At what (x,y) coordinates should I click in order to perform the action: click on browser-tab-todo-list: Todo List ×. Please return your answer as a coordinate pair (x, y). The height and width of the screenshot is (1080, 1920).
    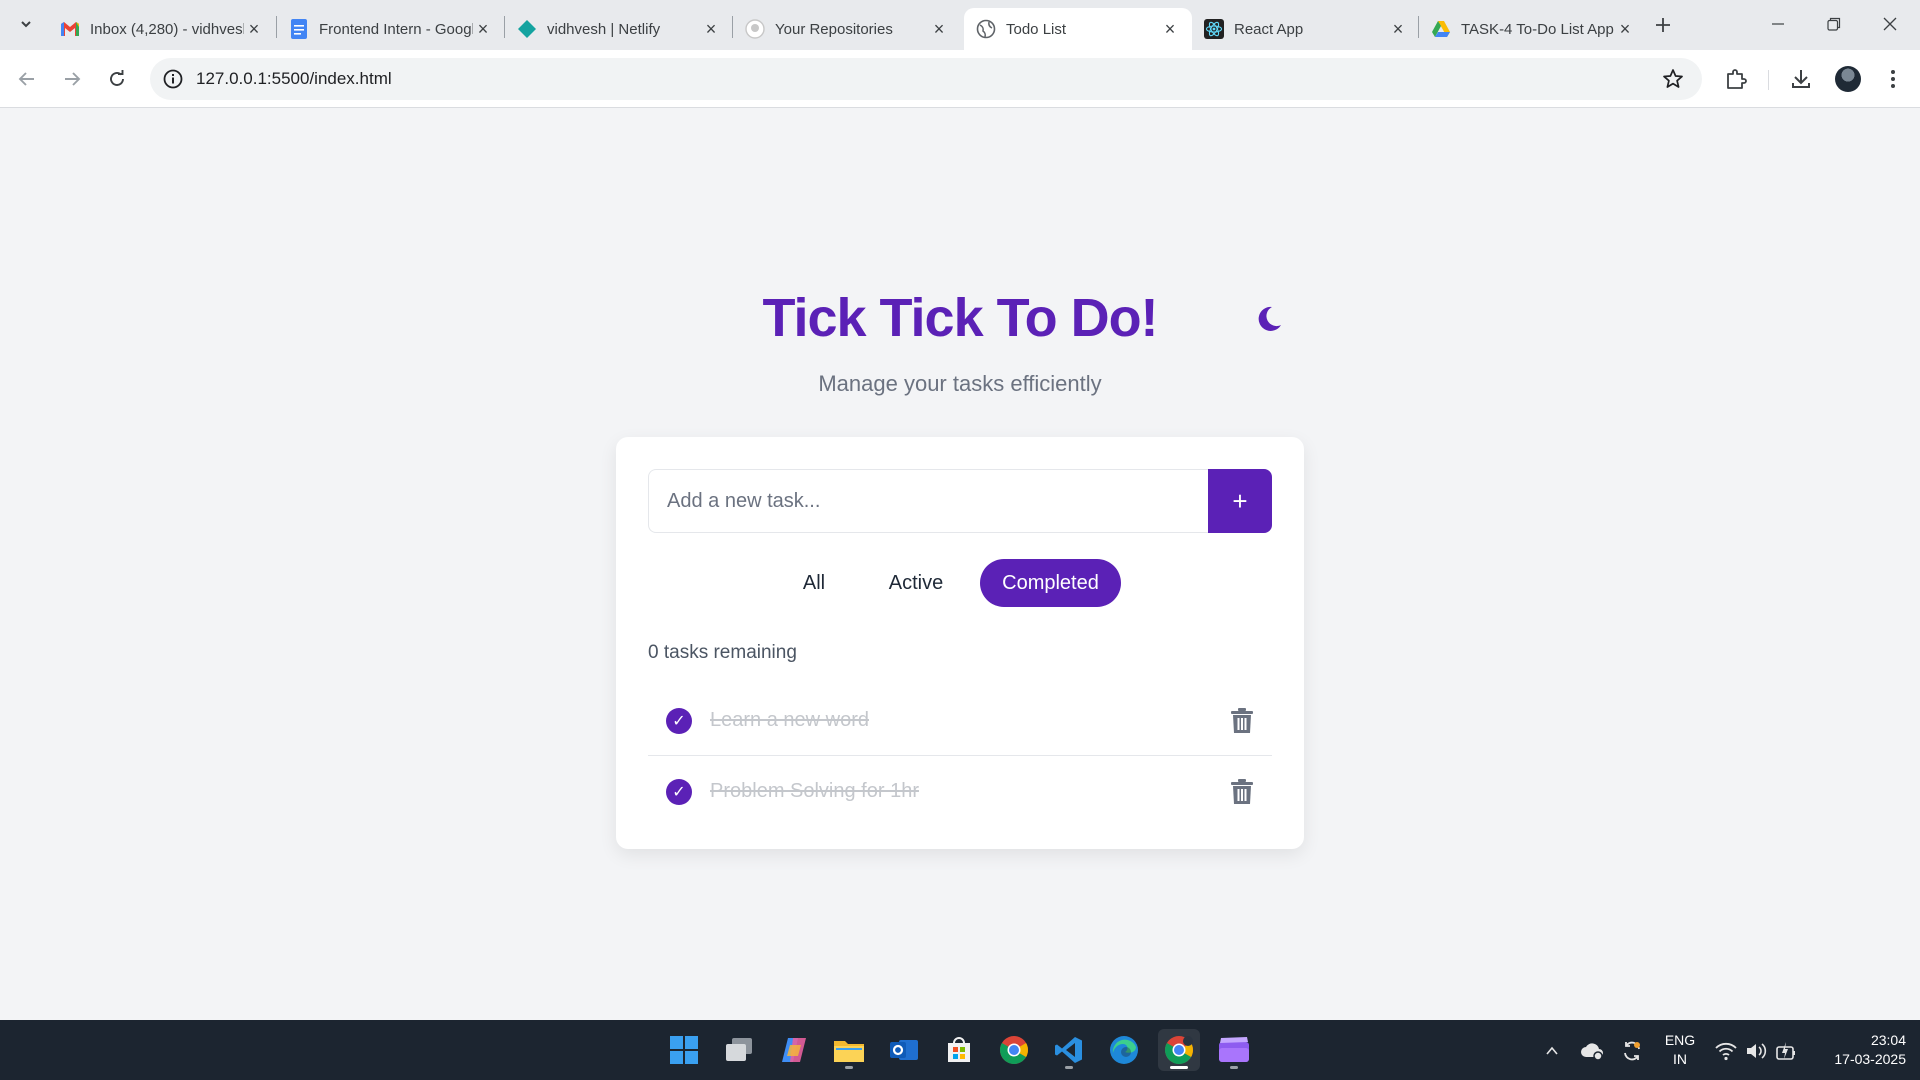
    Looking at the image, I should click on (1078, 29).